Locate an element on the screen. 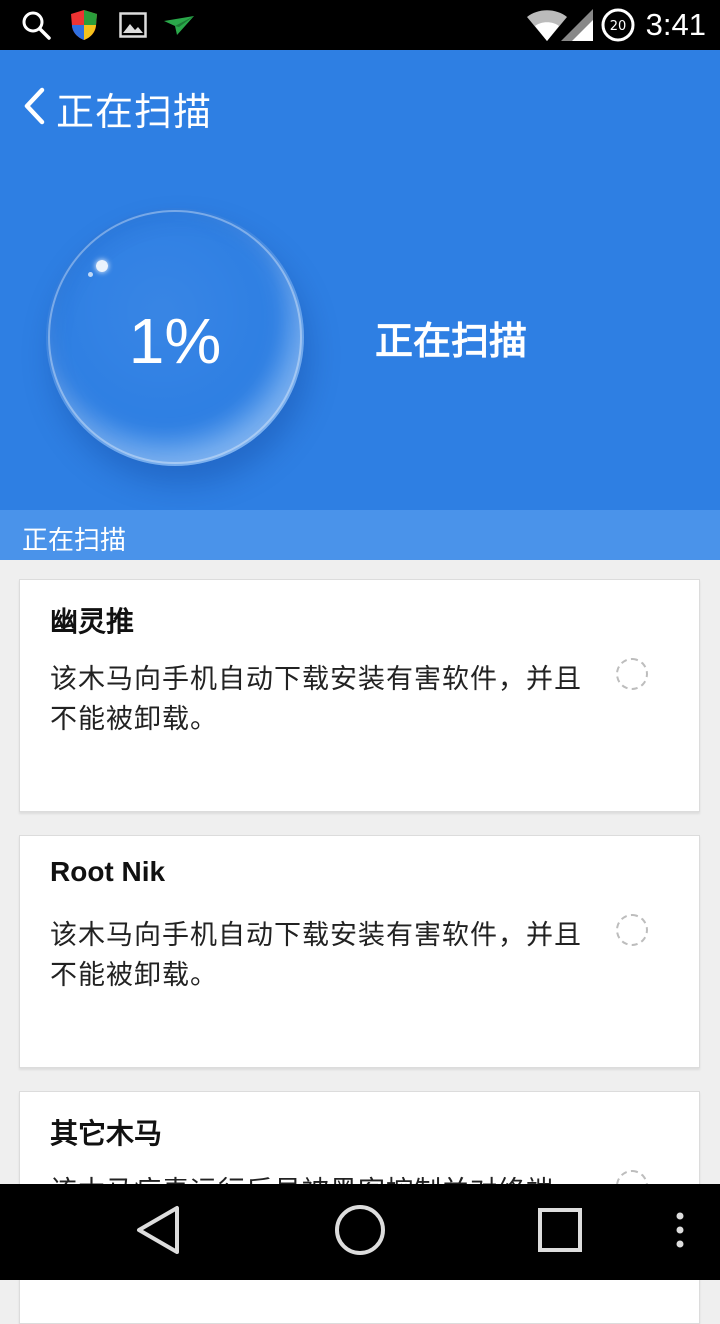 This screenshot has height=1324, width=720. chevron-left-icon is located at coordinates (34, 108).